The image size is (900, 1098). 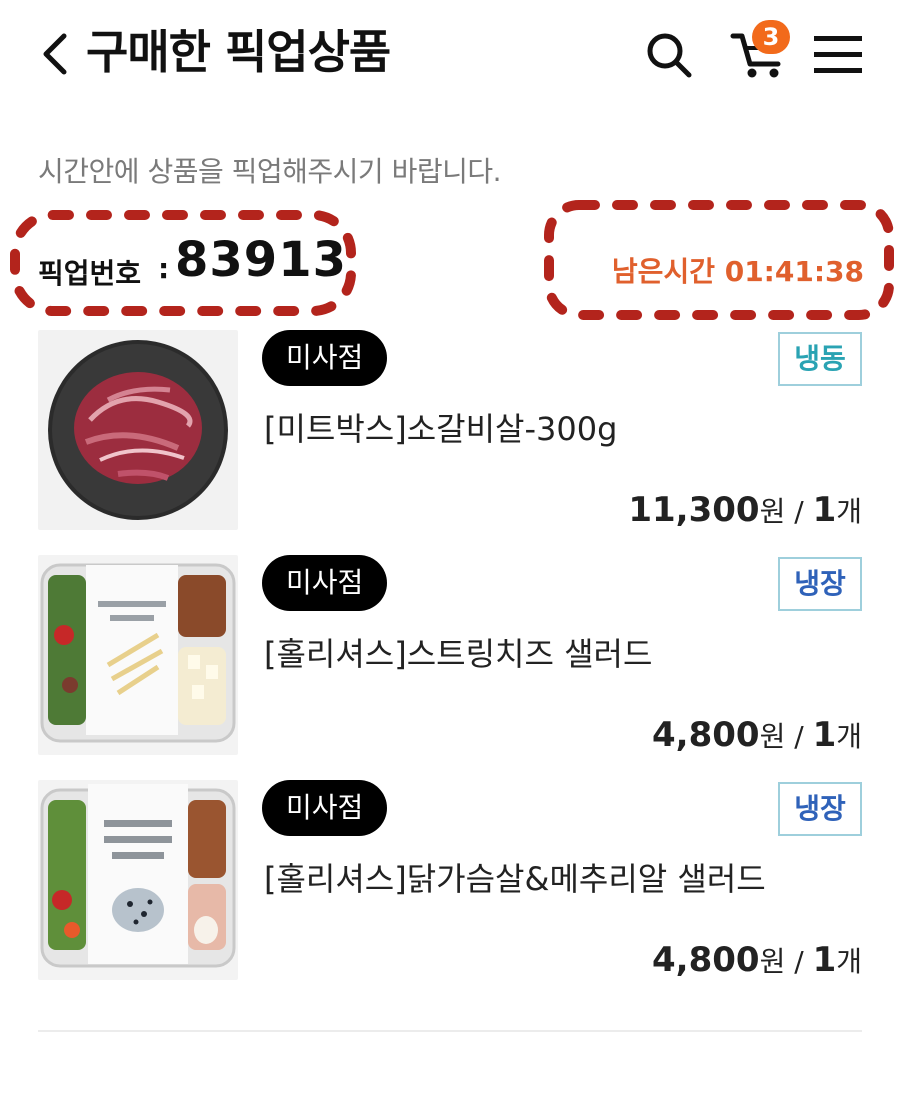 What do you see at coordinates (261, 260) in the screenshot?
I see `pickup-number-value: 83913` at bounding box center [261, 260].